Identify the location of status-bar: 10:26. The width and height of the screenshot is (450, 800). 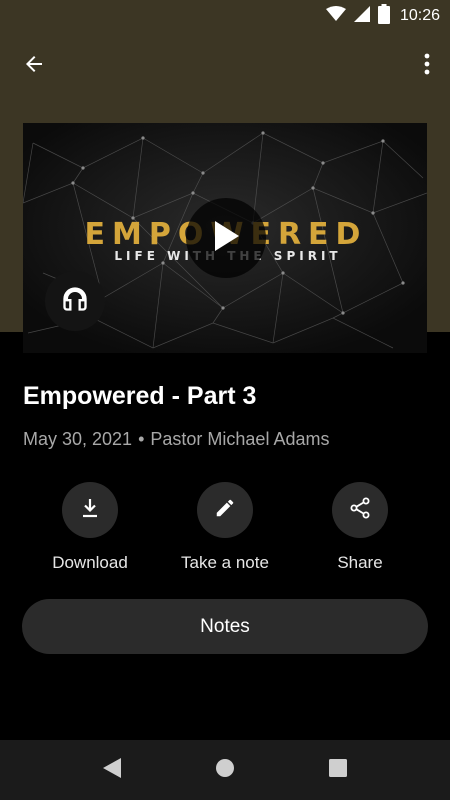
(225, 16).